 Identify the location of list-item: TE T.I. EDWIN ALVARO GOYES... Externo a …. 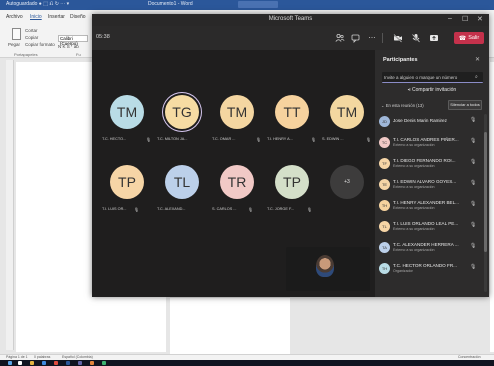
(428, 185).